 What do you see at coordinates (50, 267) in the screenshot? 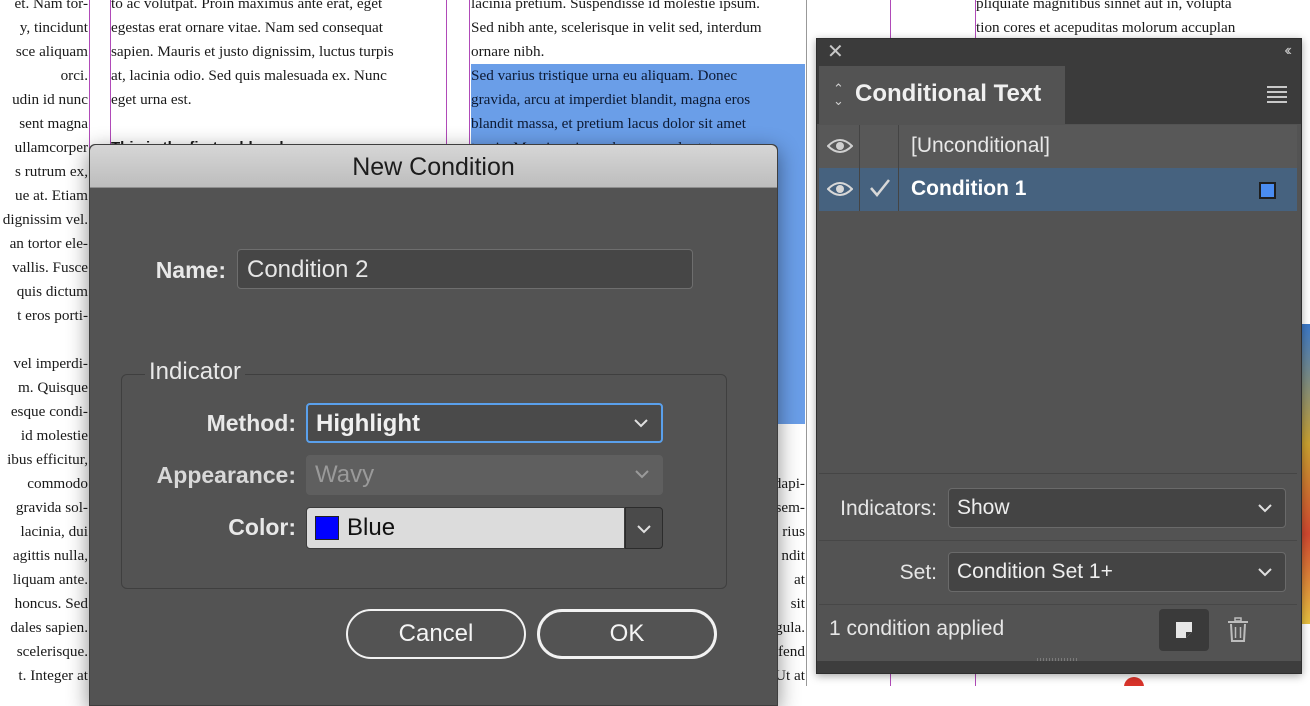
I see `text-line: vallis. Fusce` at bounding box center [50, 267].